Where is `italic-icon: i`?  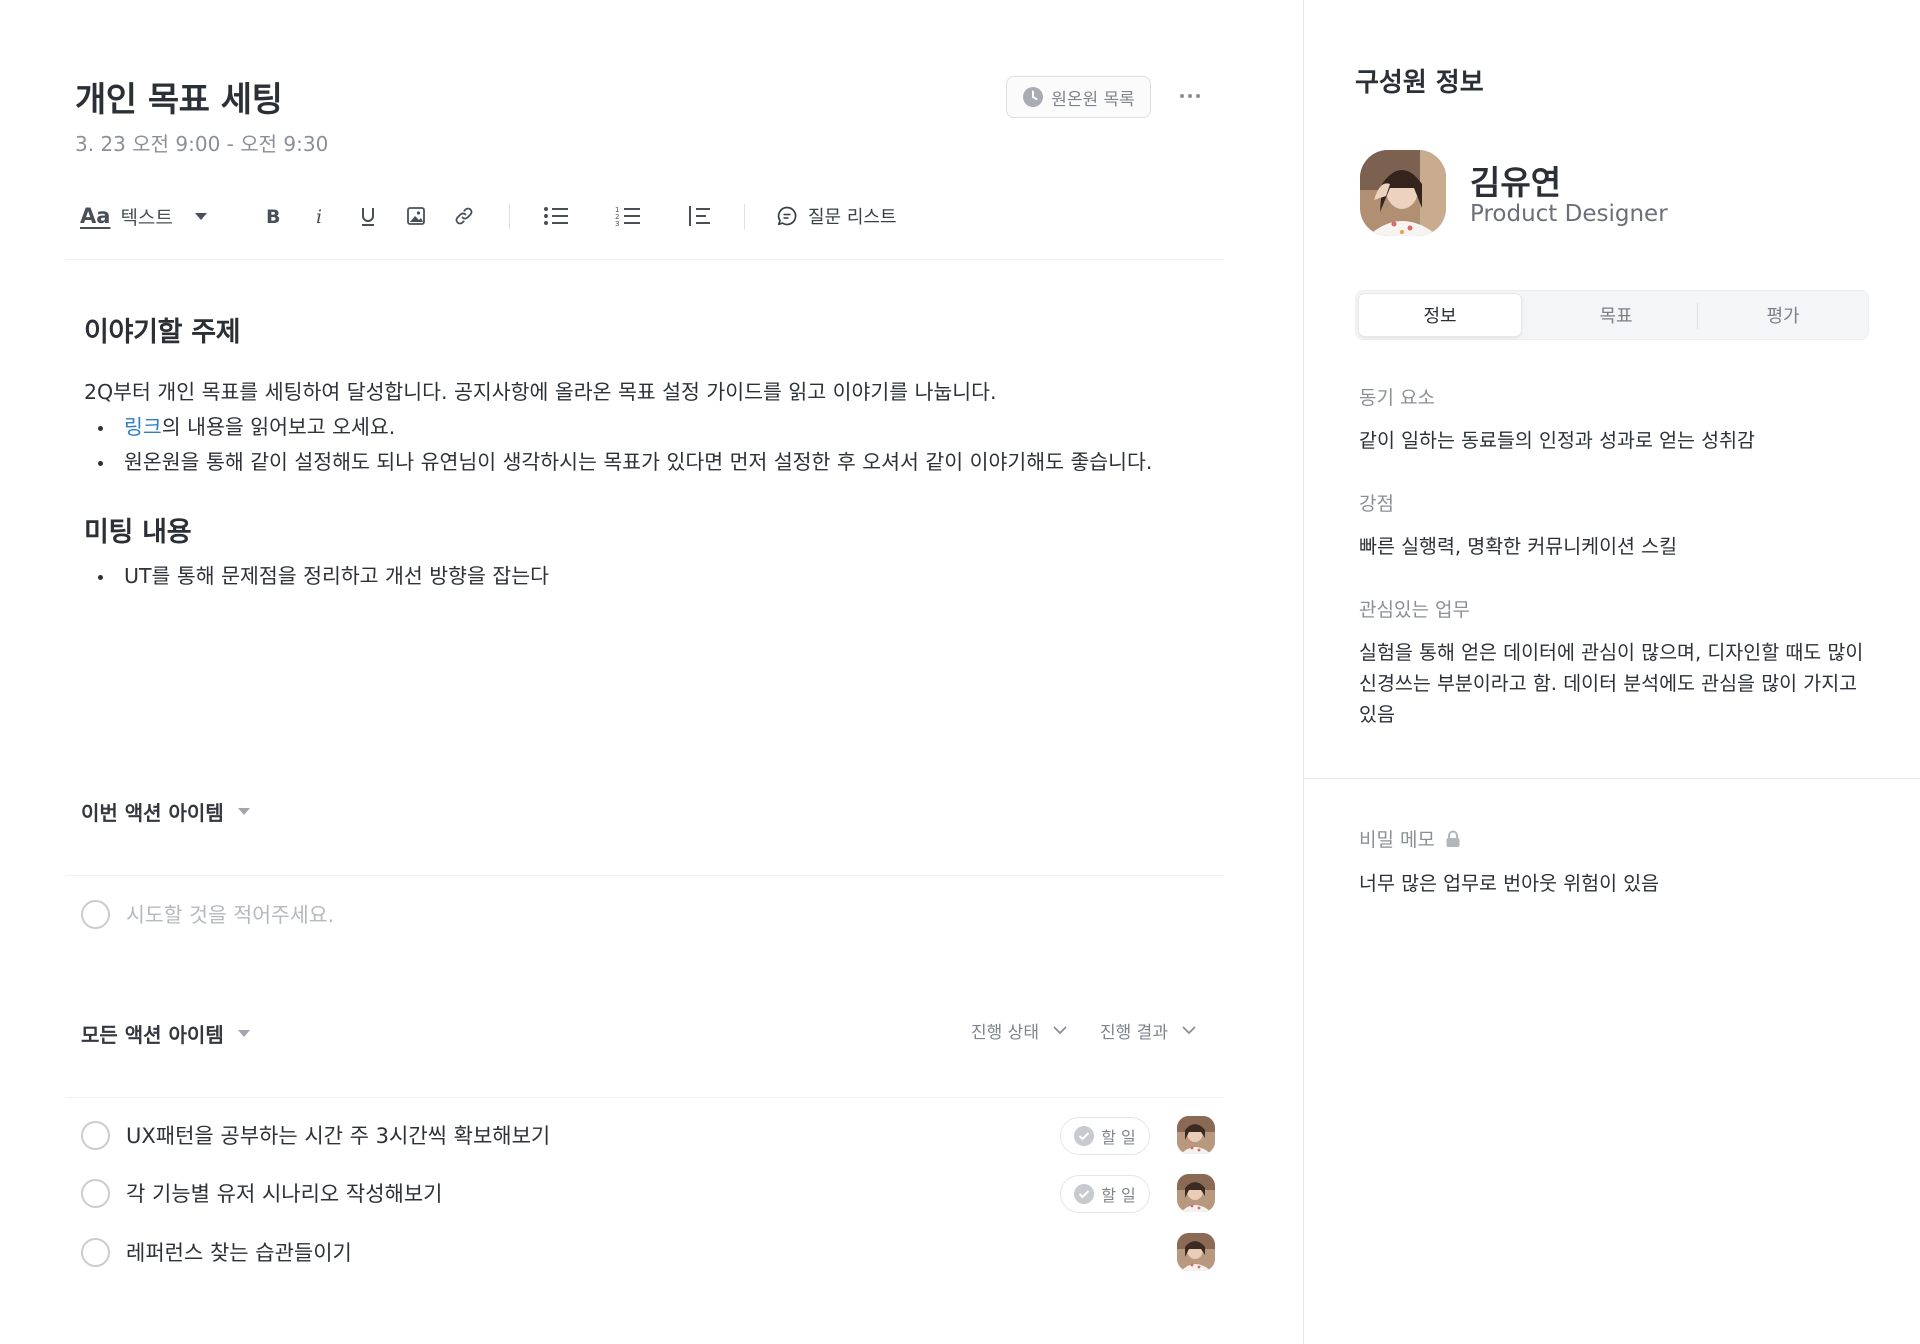 italic-icon: i is located at coordinates (319, 216).